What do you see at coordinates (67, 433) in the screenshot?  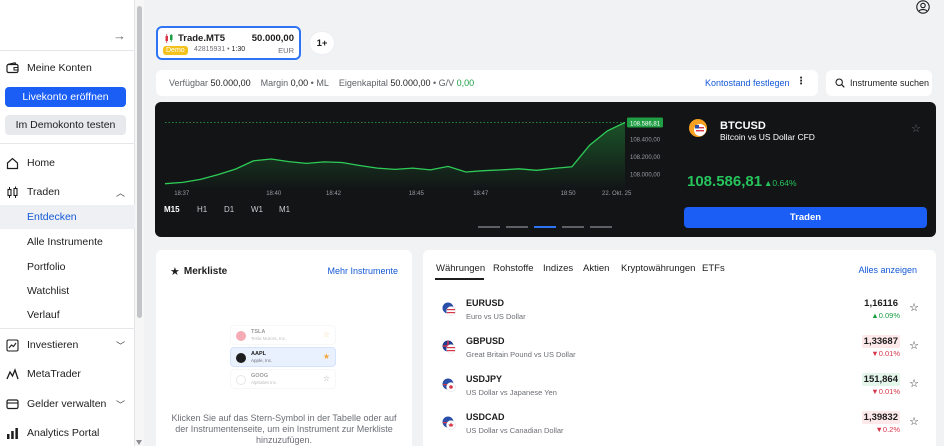 I see `sidebar-item-analytics-portal: Analytics Portal` at bounding box center [67, 433].